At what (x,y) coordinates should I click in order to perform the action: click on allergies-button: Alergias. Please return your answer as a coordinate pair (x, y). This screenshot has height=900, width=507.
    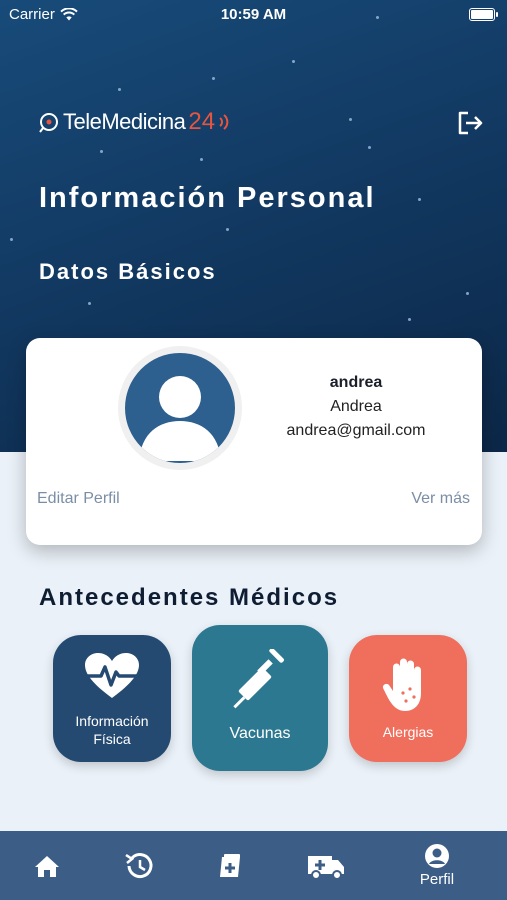
    Looking at the image, I should click on (408, 698).